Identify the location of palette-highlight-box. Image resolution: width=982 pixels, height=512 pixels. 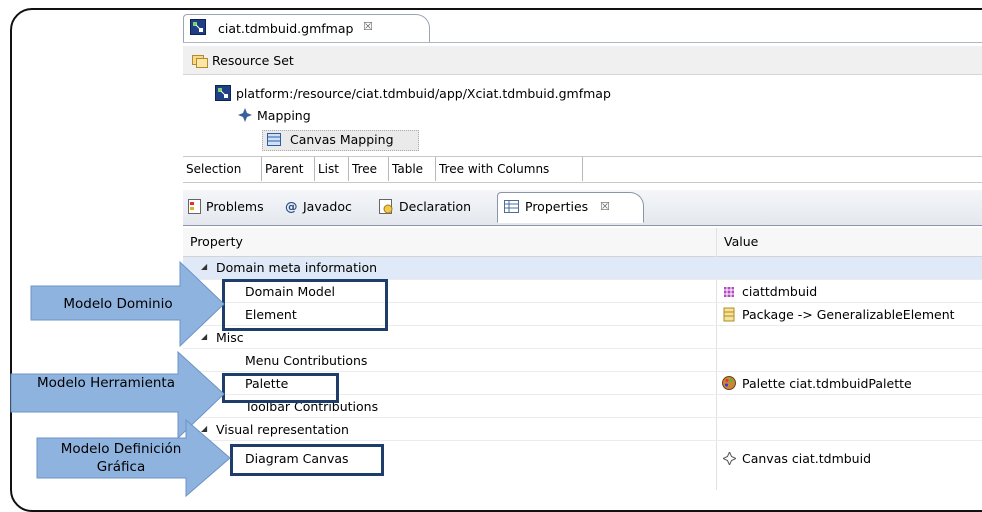
(280, 388).